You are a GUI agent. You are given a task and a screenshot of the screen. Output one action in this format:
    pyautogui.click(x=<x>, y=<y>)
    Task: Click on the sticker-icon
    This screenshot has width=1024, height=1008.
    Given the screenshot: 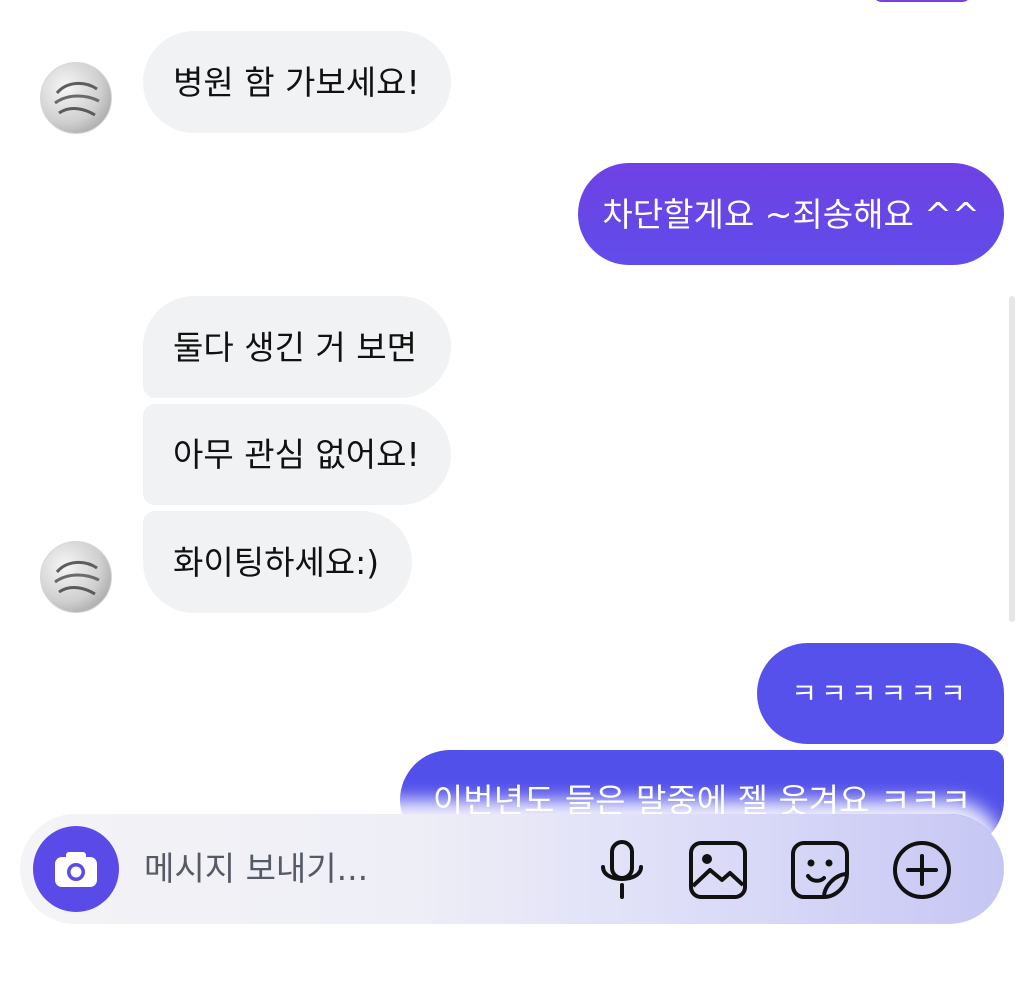 What is the action you would take?
    pyautogui.click(x=820, y=870)
    